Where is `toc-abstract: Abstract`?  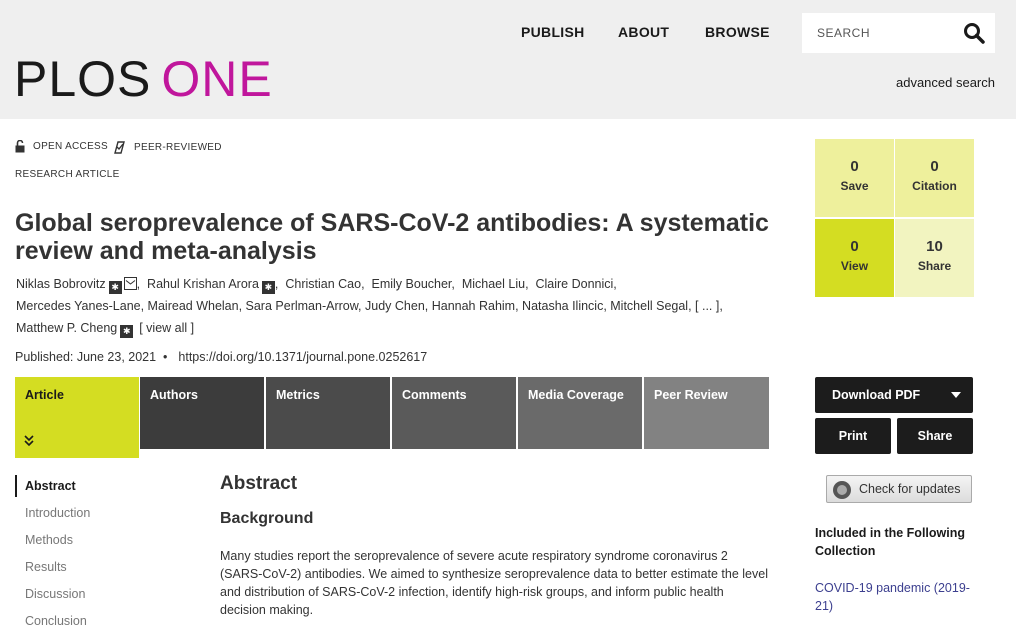 toc-abstract: Abstract is located at coordinates (45, 486).